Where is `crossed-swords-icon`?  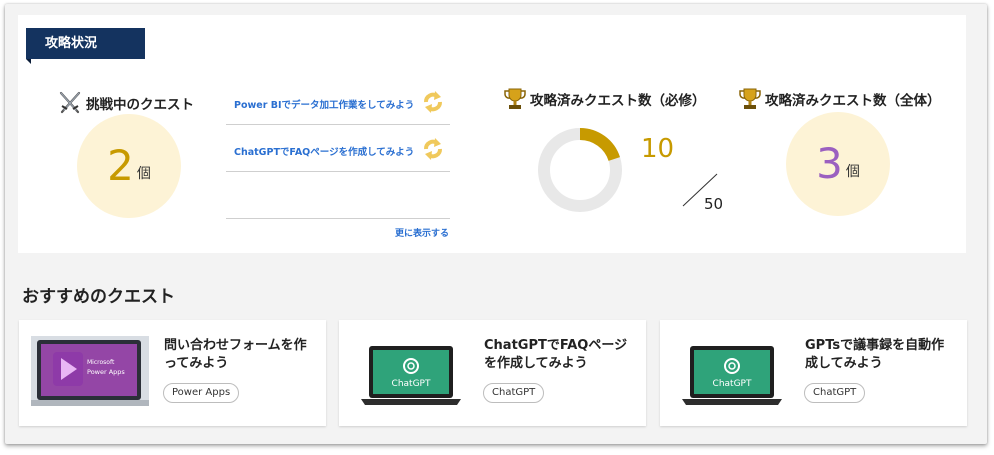
crossed-swords-icon is located at coordinates (70, 105).